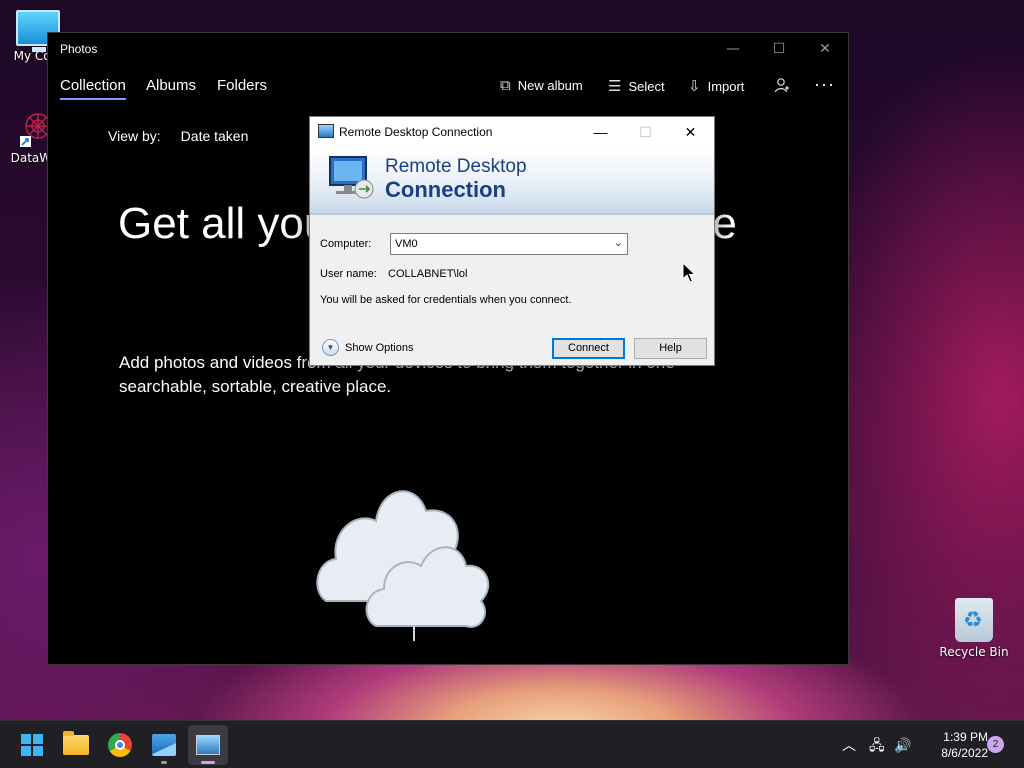 This screenshot has width=1024, height=768. Describe the element at coordinates (428, 274) in the screenshot. I see `username-value: COLLABNET\lol` at that location.